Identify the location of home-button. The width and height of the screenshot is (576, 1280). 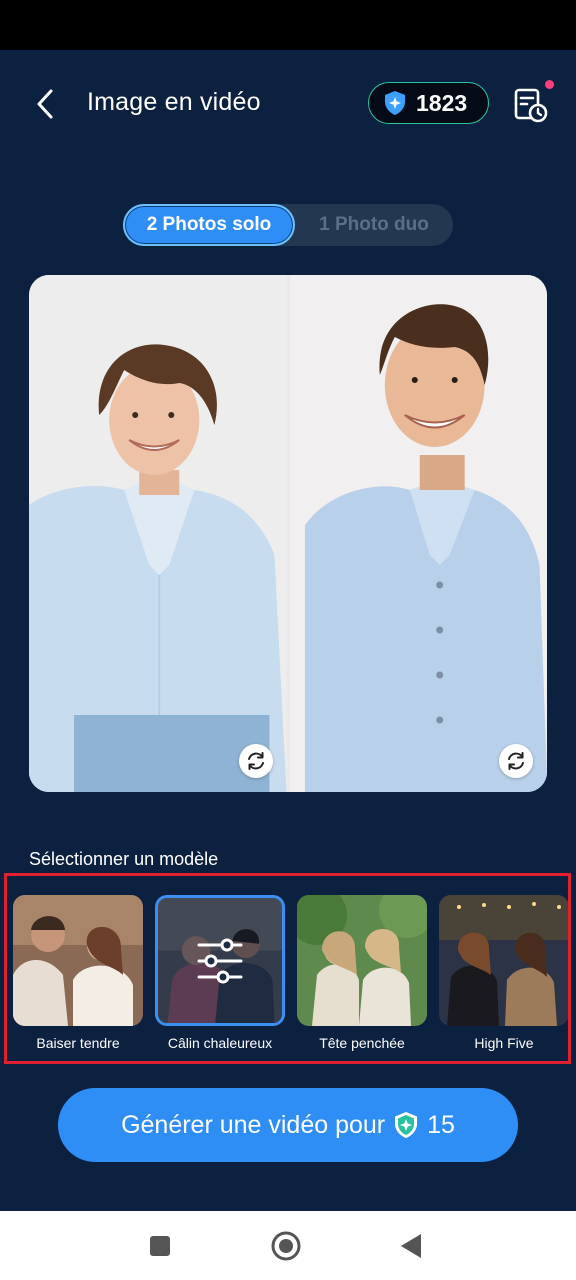
(286, 1246).